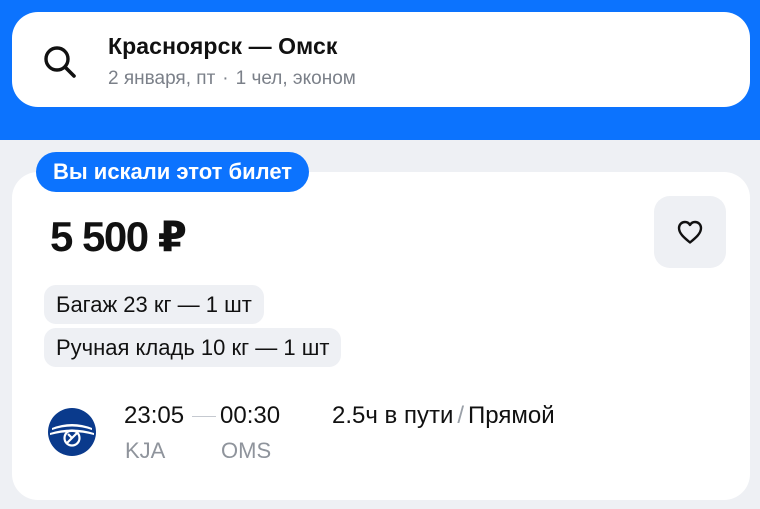 The height and width of the screenshot is (509, 760). I want to click on search-icon, so click(60, 62).